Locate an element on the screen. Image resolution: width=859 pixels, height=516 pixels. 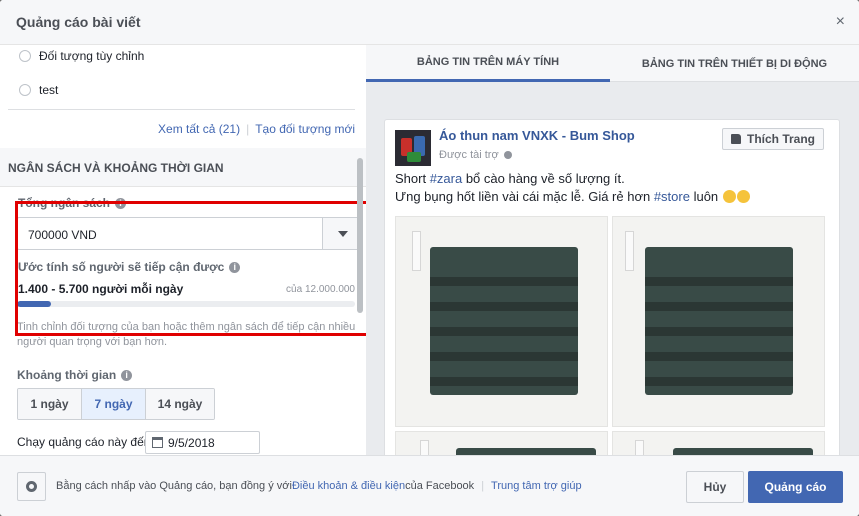
duration-label: Khoảng thời gian i is located at coordinates (75, 375).